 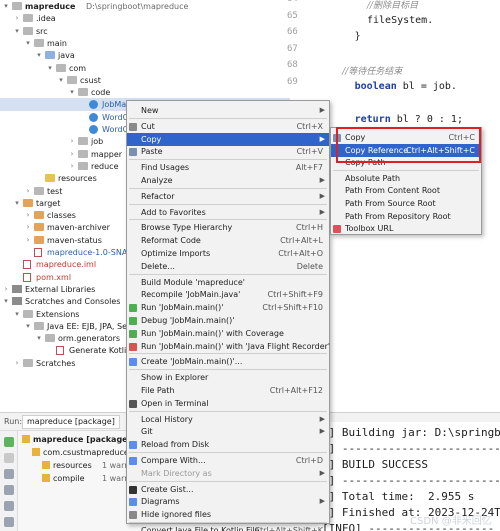 I want to click on run-tree-item: mapreduce [package]:, so click(x=75, y=439).